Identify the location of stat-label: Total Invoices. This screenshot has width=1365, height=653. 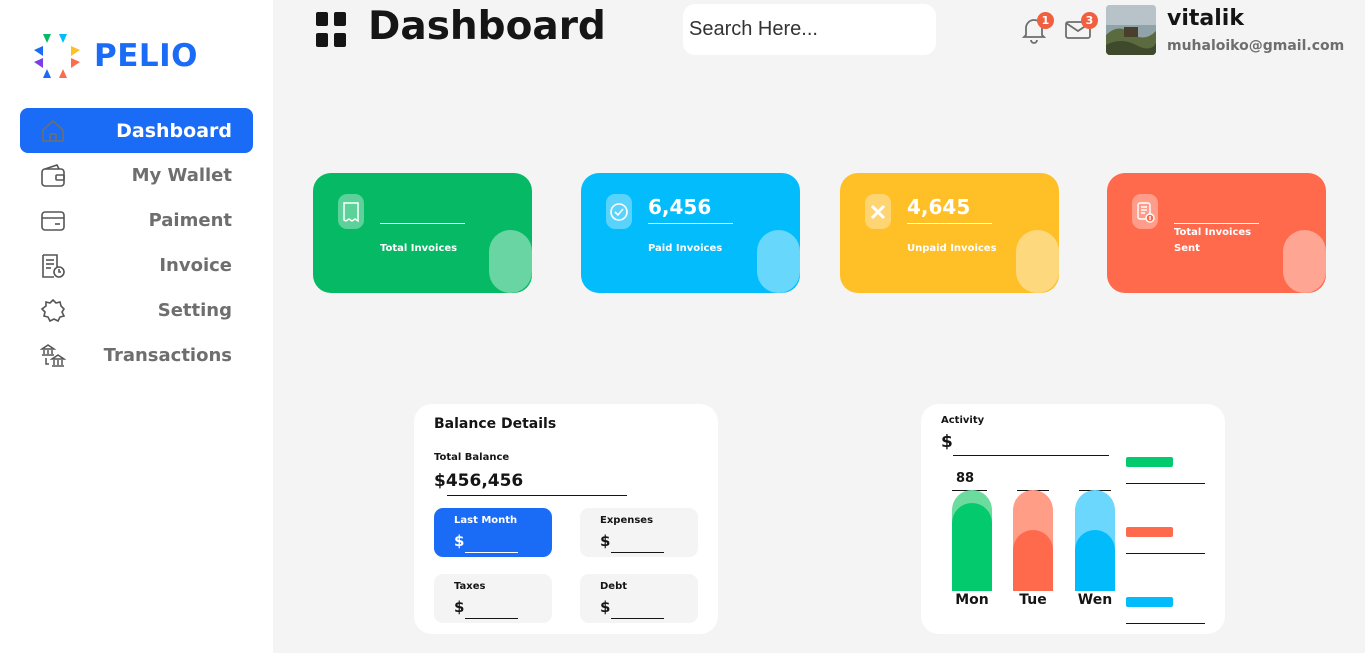
(419, 248).